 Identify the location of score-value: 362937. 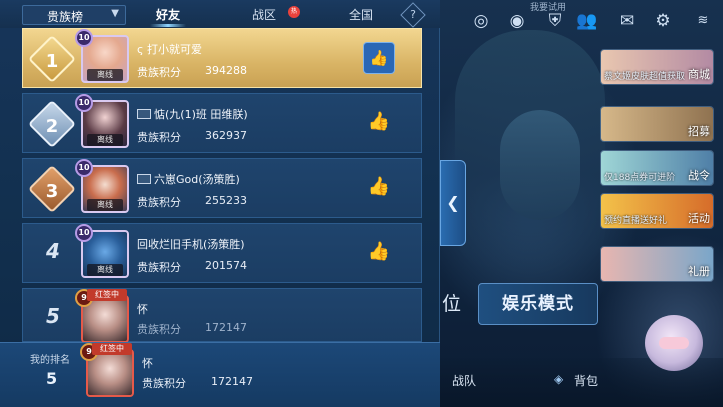
(226, 135).